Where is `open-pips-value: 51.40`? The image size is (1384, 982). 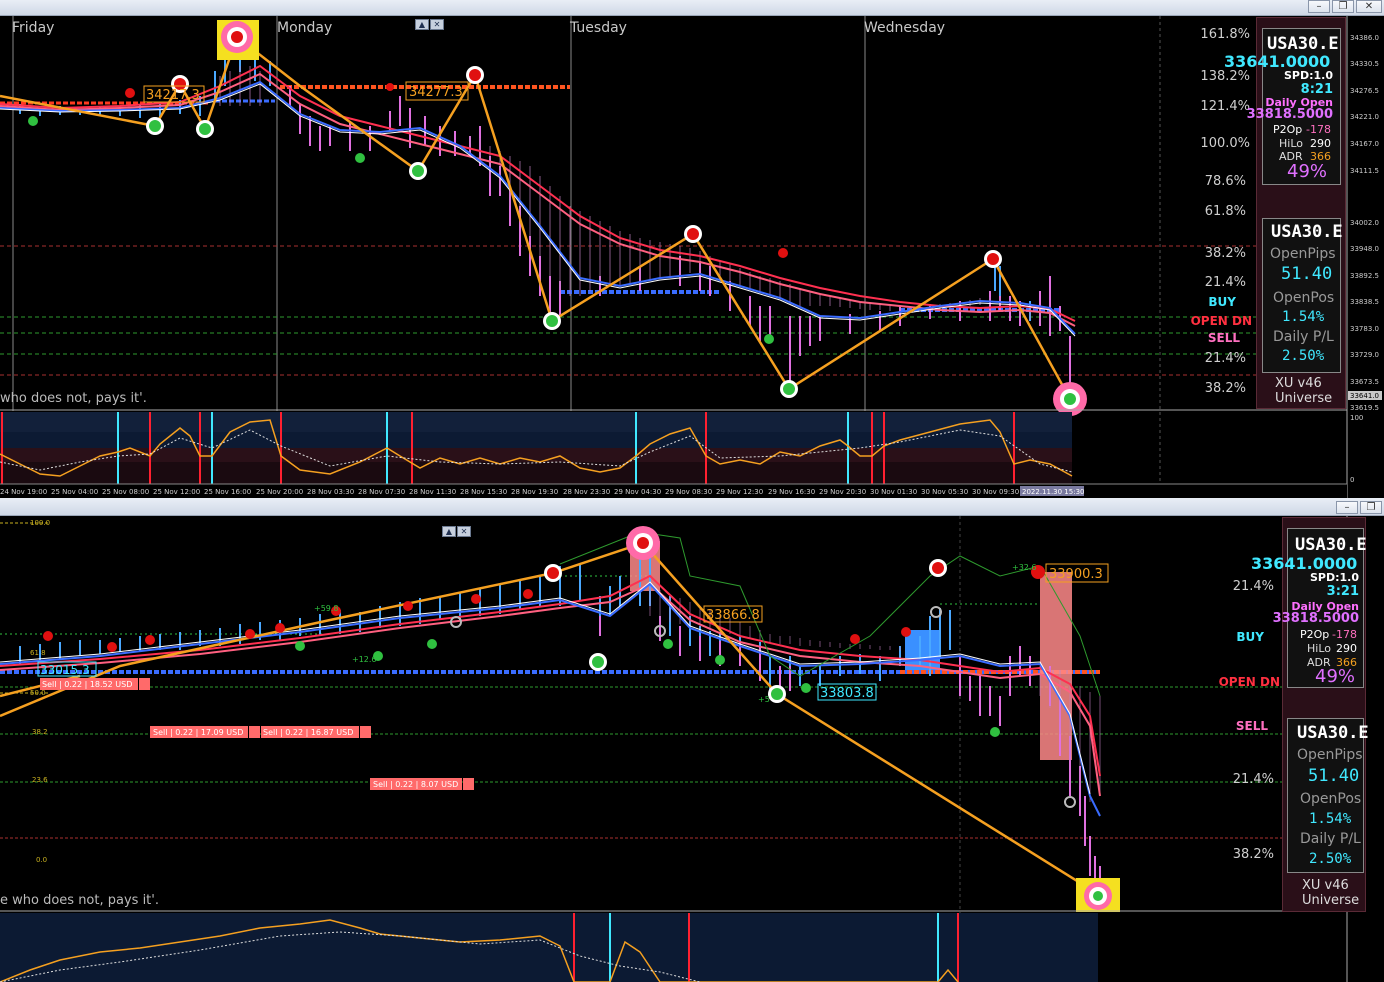
open-pips-value: 51.40 is located at coordinates (1307, 274).